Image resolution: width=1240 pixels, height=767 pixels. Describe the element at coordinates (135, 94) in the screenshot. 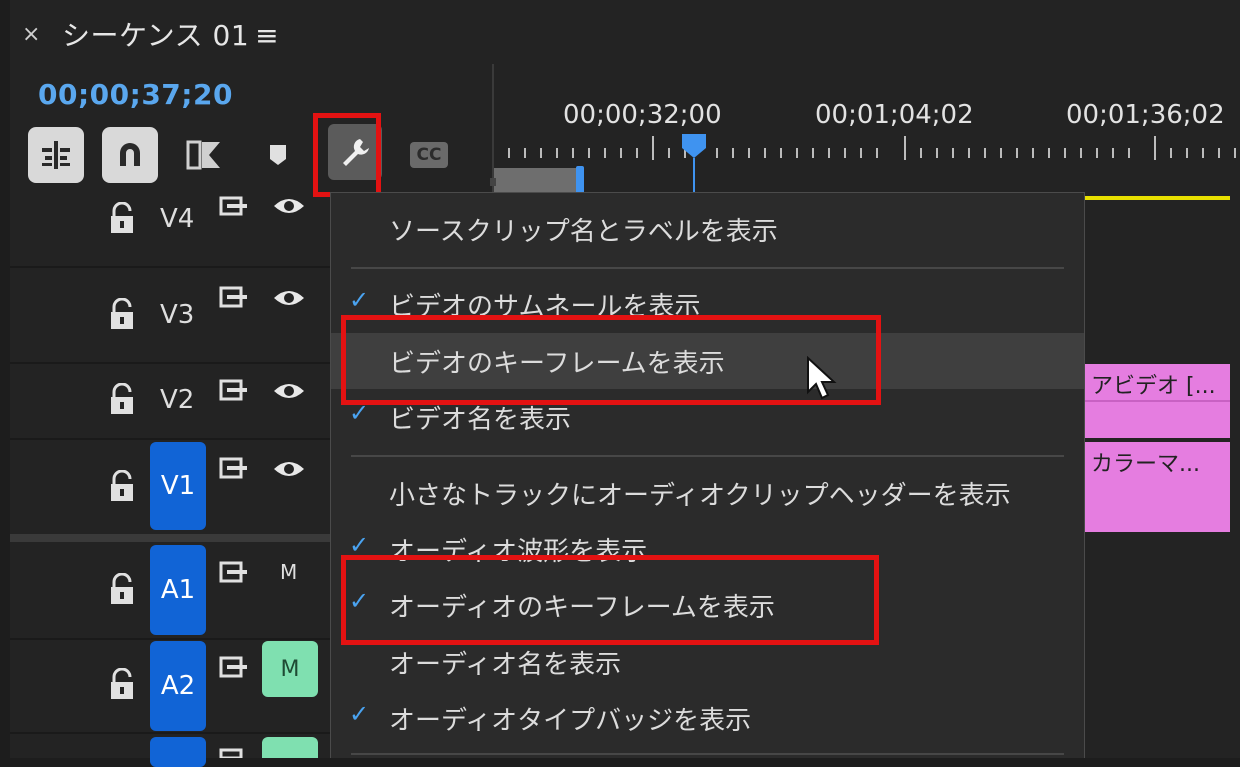

I see `playhead-timecode: 00;00;37;20` at that location.